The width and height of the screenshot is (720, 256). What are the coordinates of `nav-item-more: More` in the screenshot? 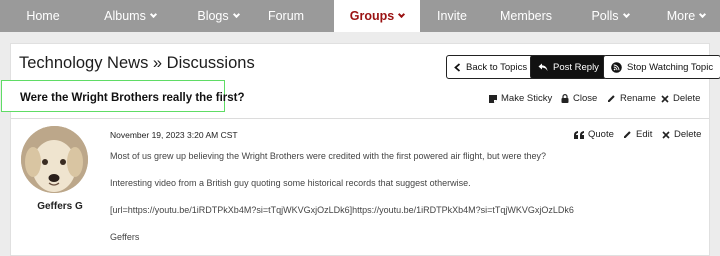 It's located at (686, 16).